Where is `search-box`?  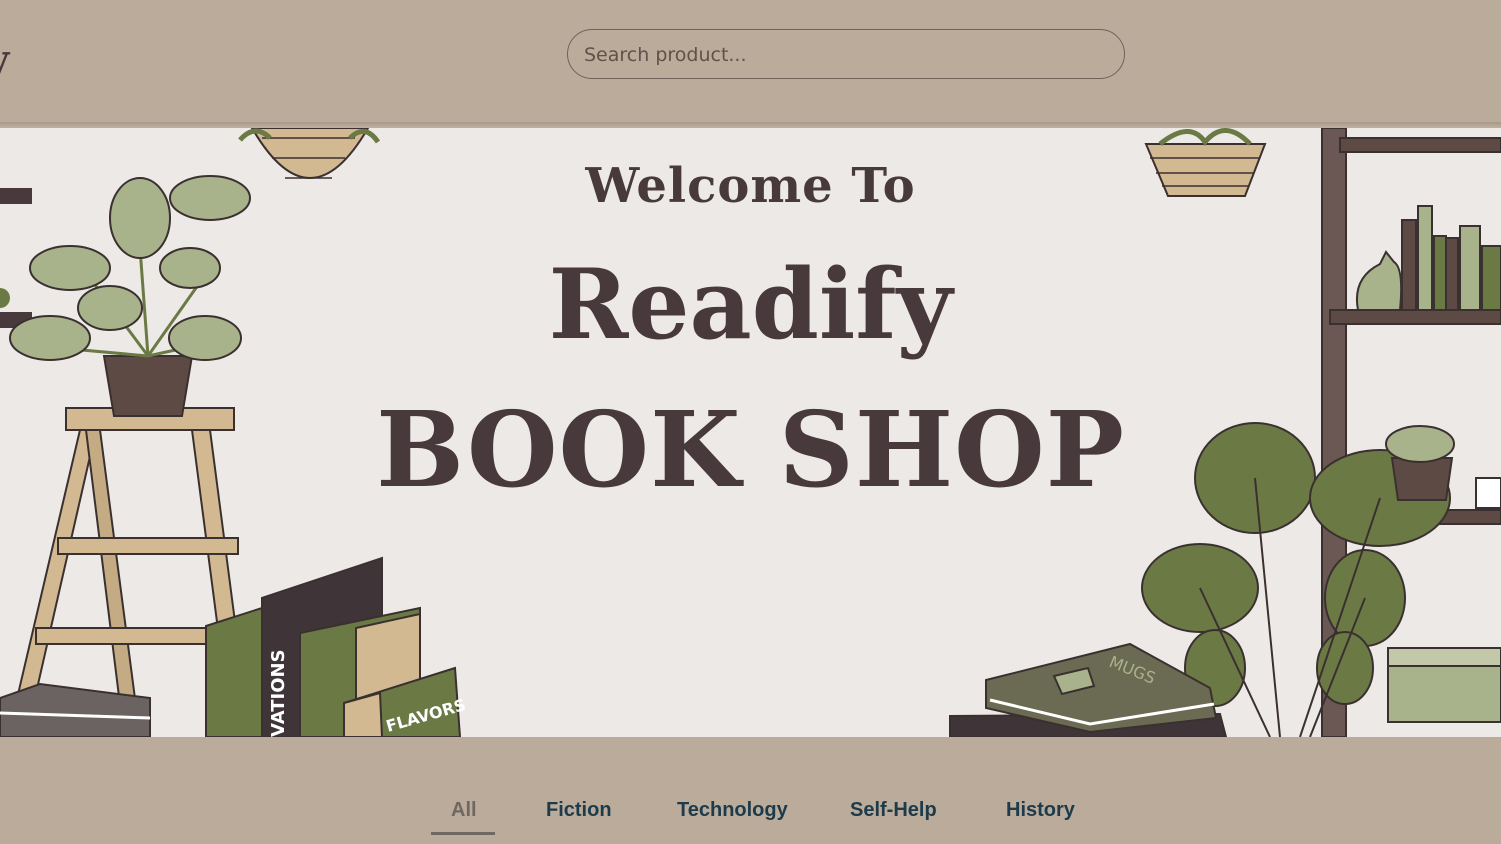
search-box is located at coordinates (846, 54).